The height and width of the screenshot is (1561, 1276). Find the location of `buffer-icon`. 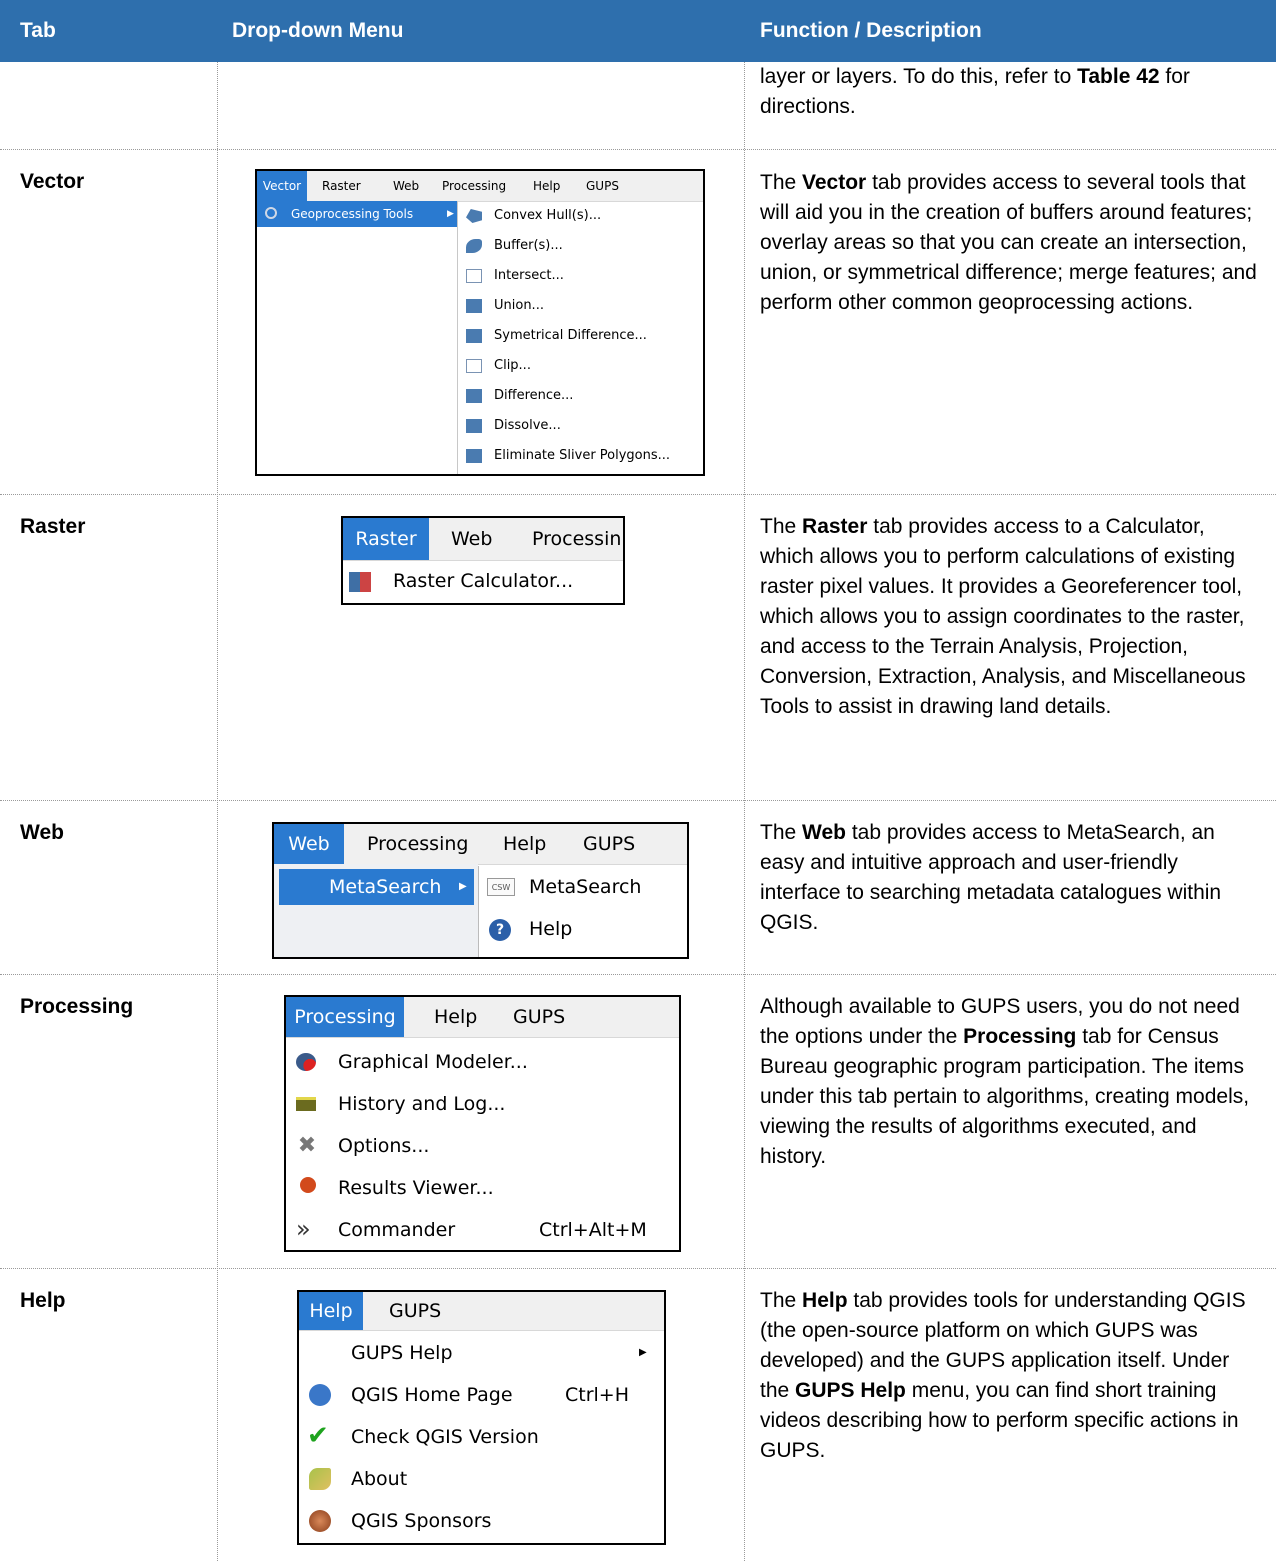

buffer-icon is located at coordinates (474, 246).